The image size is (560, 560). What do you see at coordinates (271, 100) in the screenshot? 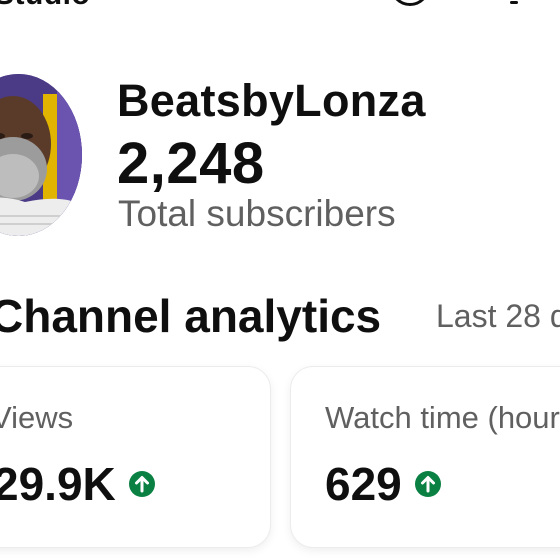
I see `channel-name: BeatsbyLonza` at bounding box center [271, 100].